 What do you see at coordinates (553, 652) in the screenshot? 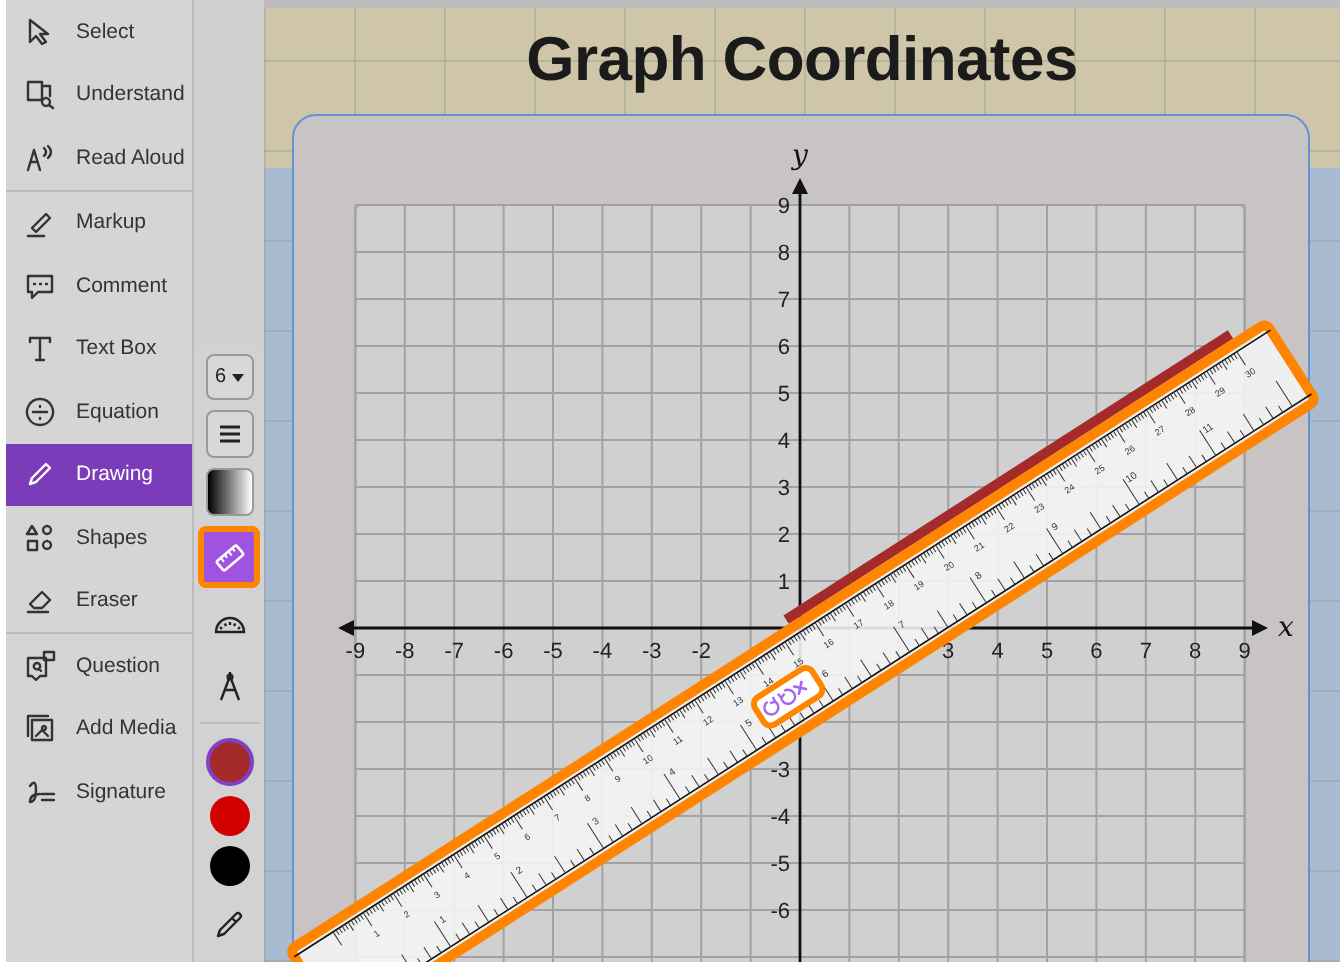
I see `x-tick-label: -5` at bounding box center [553, 652].